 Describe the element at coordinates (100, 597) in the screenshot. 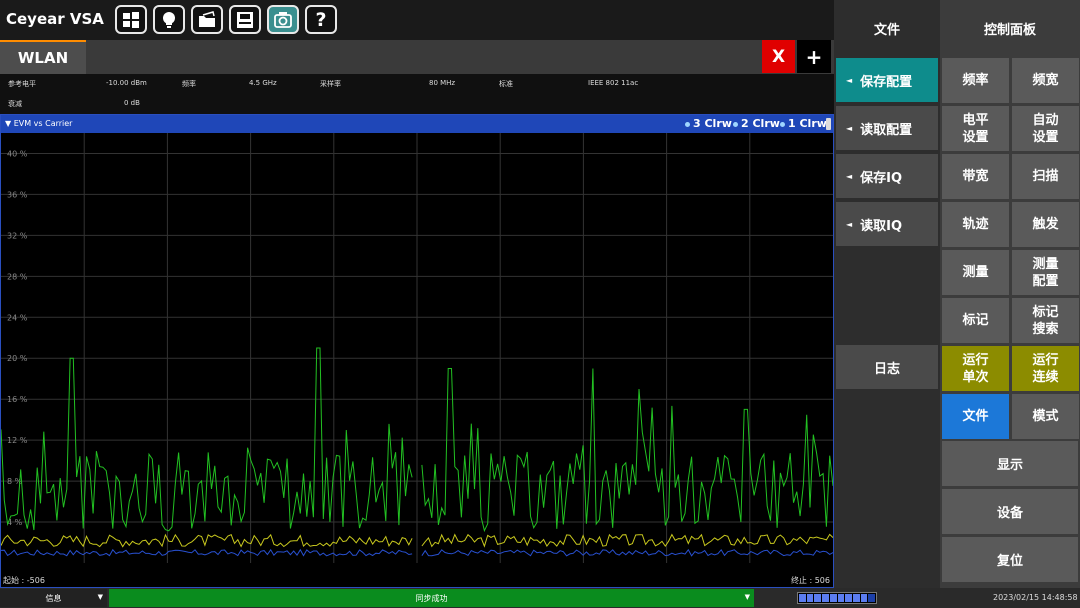

I see `chevron-down-icon: ▼` at that location.